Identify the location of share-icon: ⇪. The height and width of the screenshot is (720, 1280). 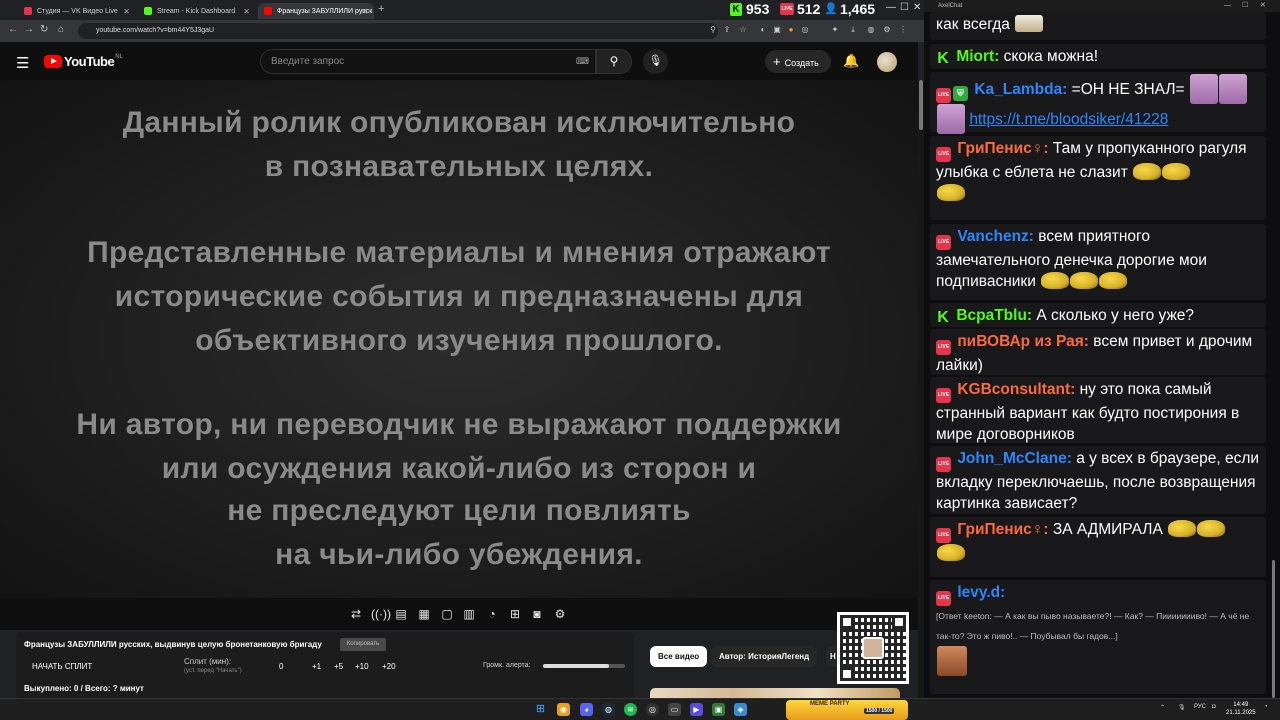
(727, 30).